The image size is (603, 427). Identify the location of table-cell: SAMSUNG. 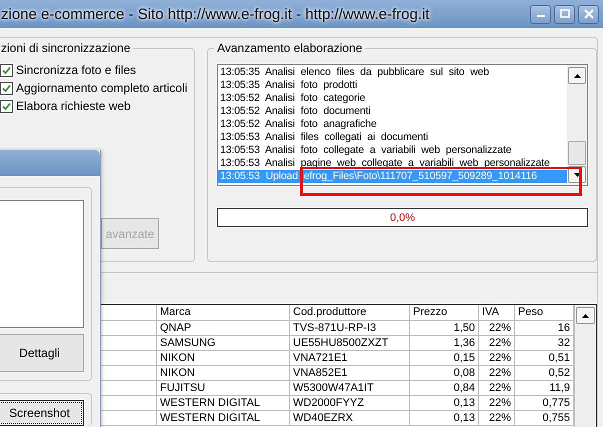
(223, 343).